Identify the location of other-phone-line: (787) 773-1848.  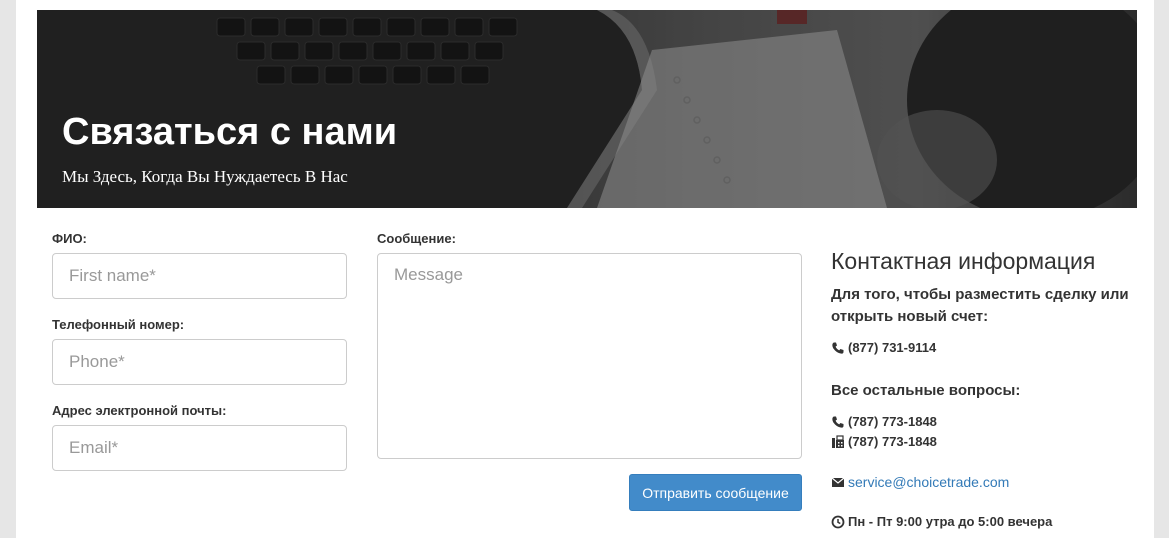
(884, 422).